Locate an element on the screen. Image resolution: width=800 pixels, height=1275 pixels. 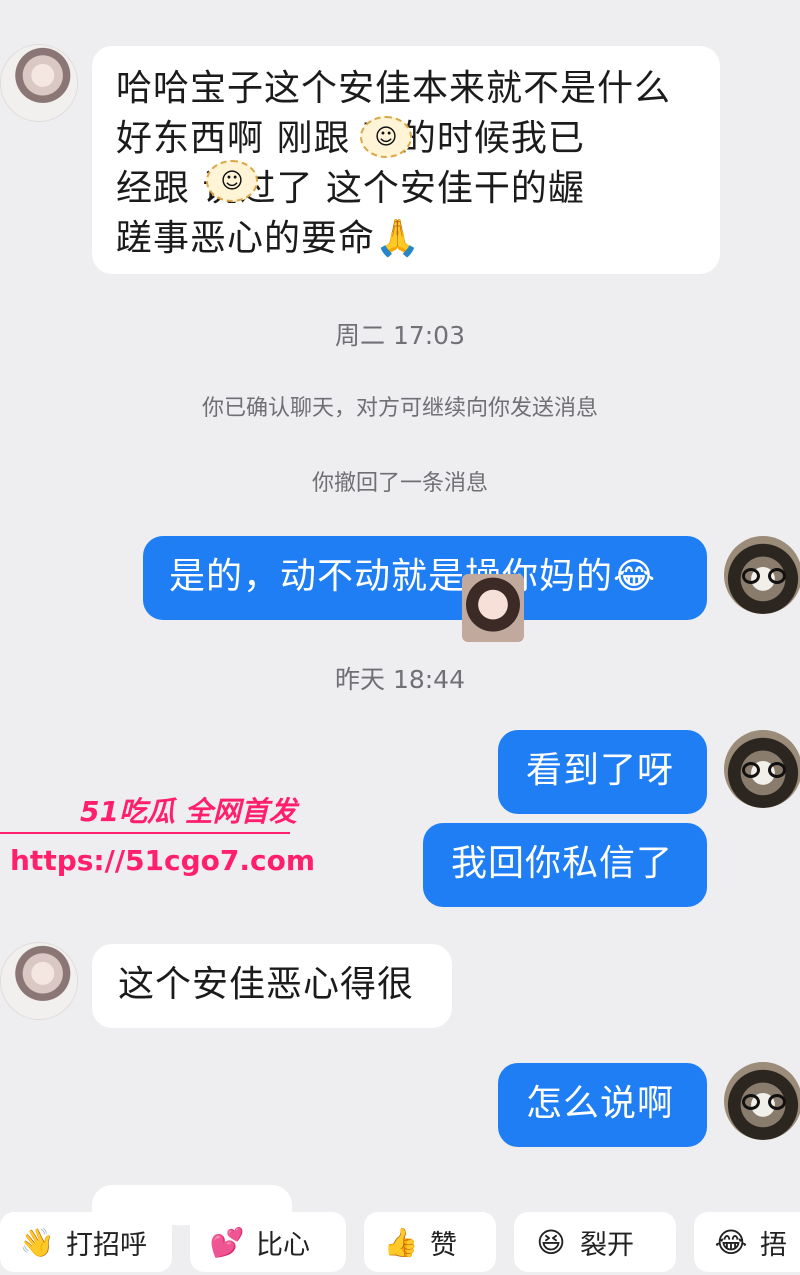
message-text: 是的，动不动就是操你妈的 is located at coordinates (391, 576).